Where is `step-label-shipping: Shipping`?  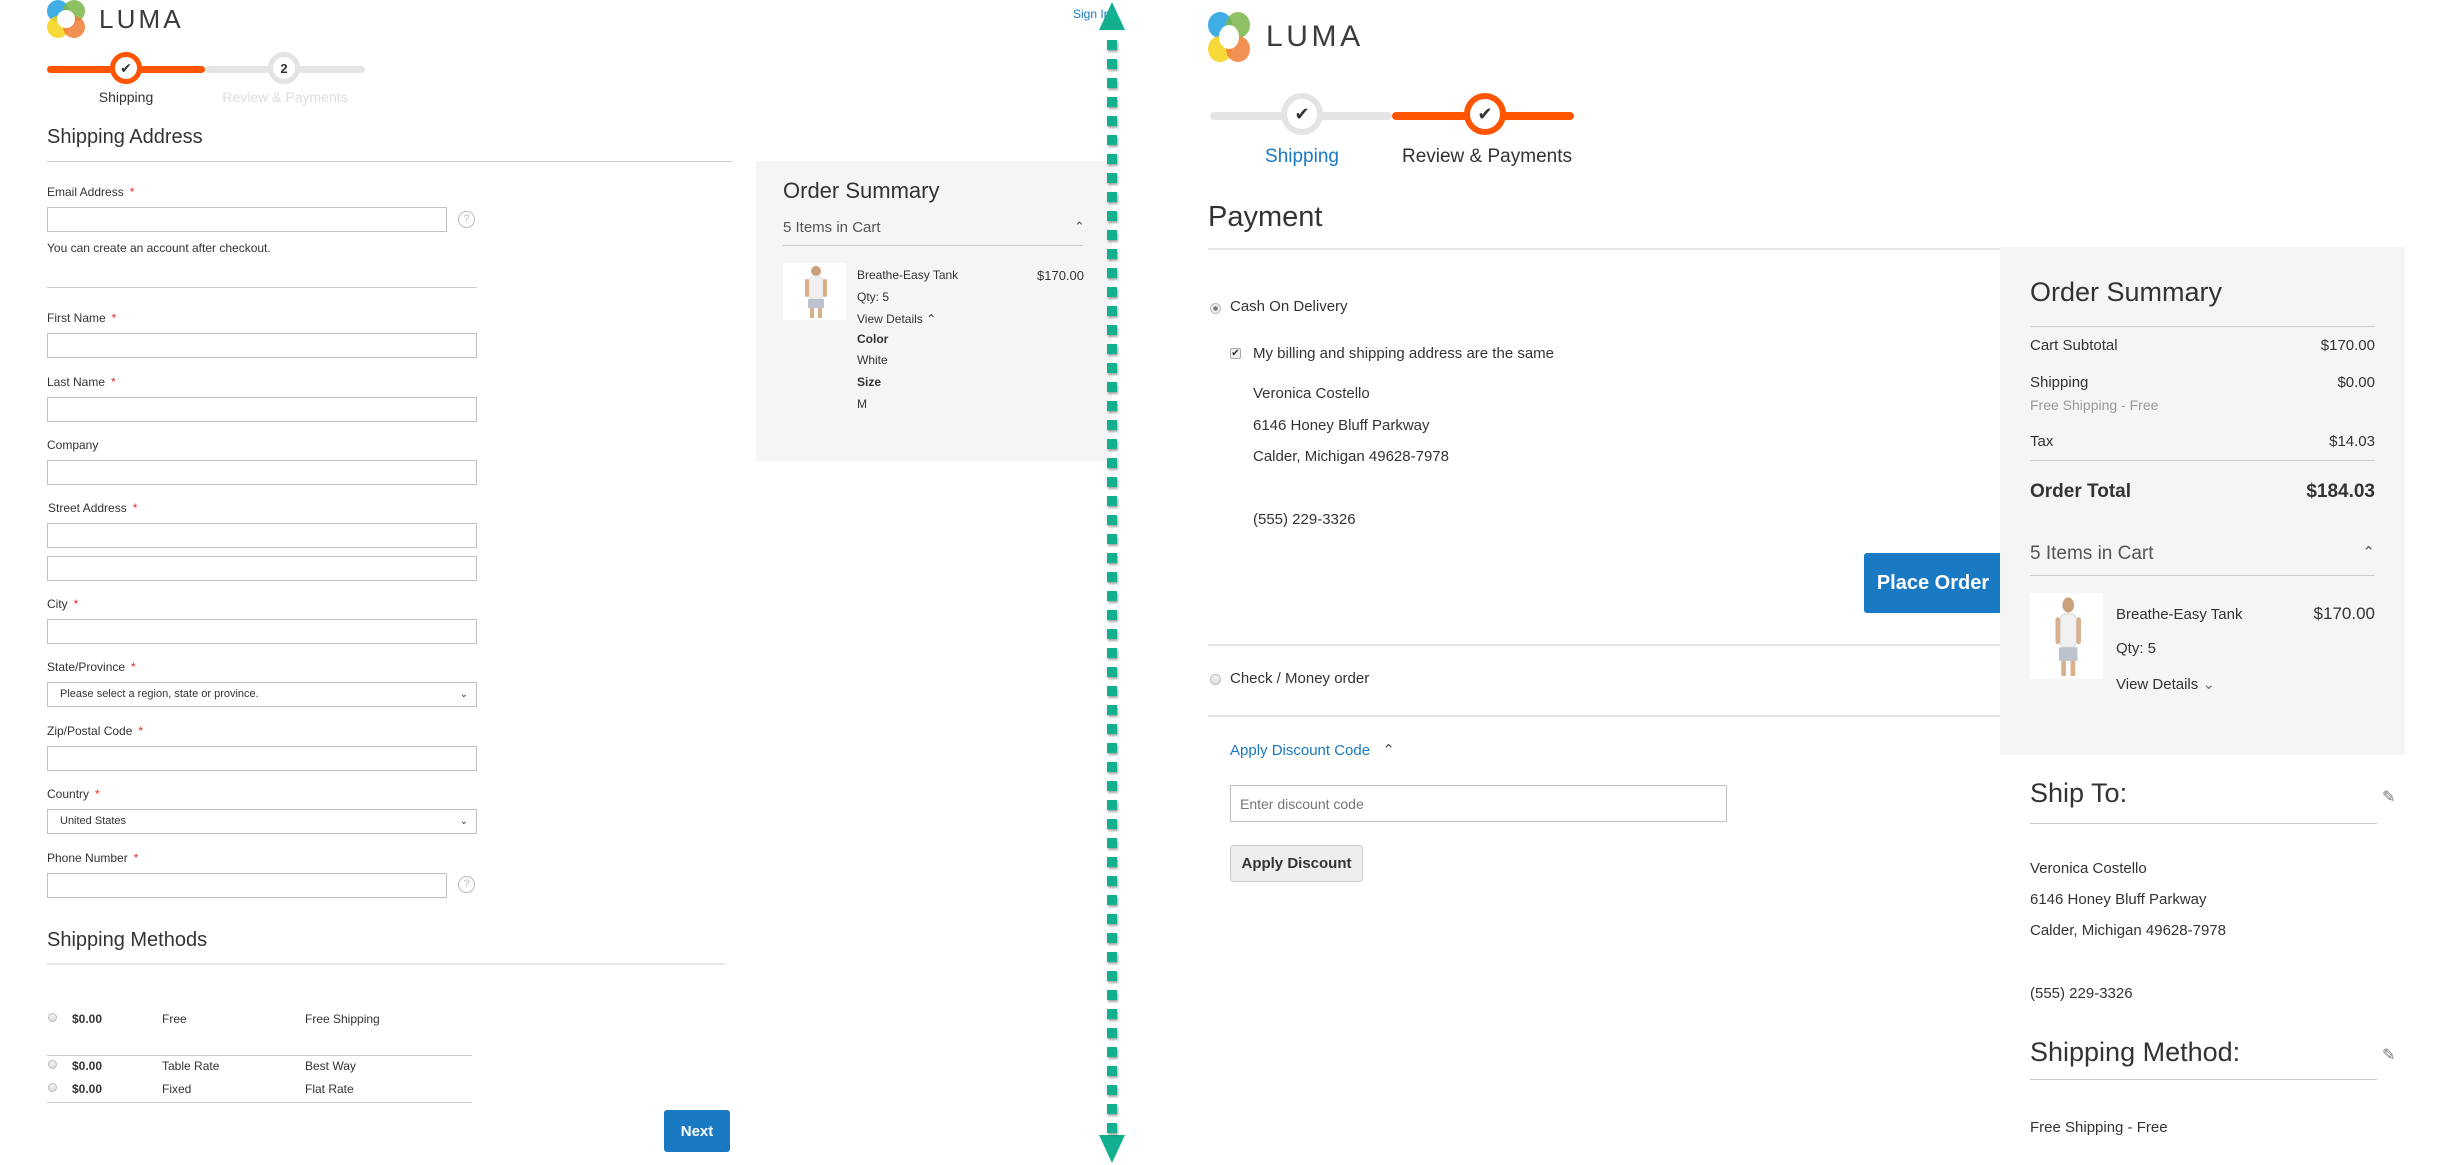 step-label-shipping: Shipping is located at coordinates (1302, 157).